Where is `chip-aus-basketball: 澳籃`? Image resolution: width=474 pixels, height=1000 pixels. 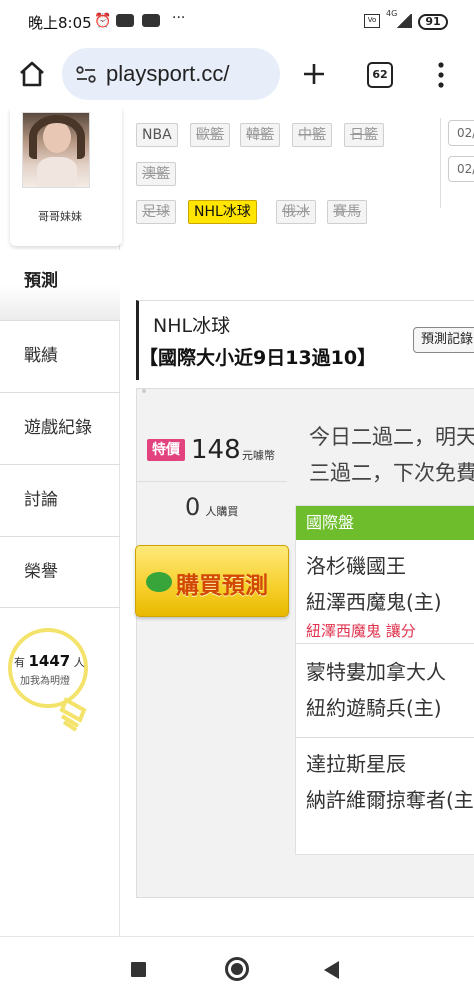 chip-aus-basketball: 澳籃 is located at coordinates (156, 174).